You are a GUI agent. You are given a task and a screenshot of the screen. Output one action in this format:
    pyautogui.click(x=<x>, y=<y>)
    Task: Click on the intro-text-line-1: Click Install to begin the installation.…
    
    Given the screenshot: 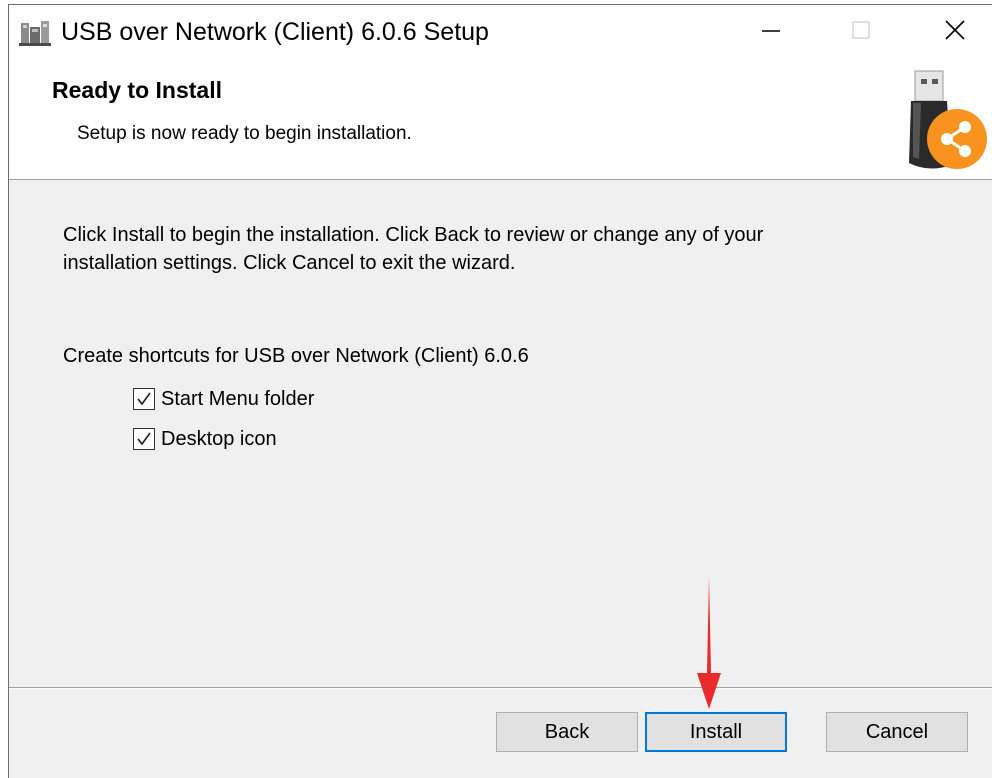 What is the action you would take?
    pyautogui.click(x=413, y=235)
    